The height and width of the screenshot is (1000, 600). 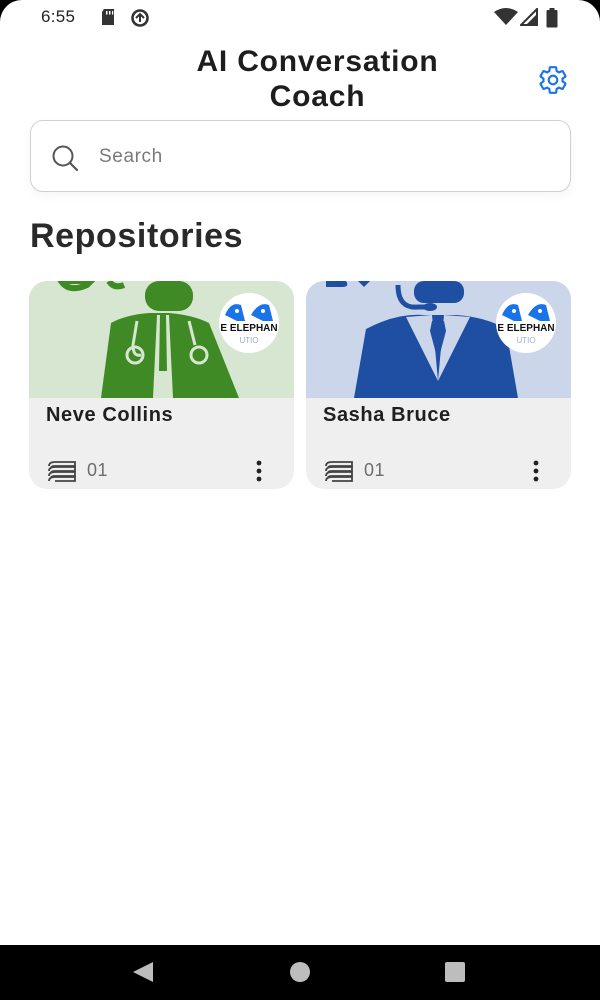 I want to click on card-title: Neve Collins, so click(x=110, y=415).